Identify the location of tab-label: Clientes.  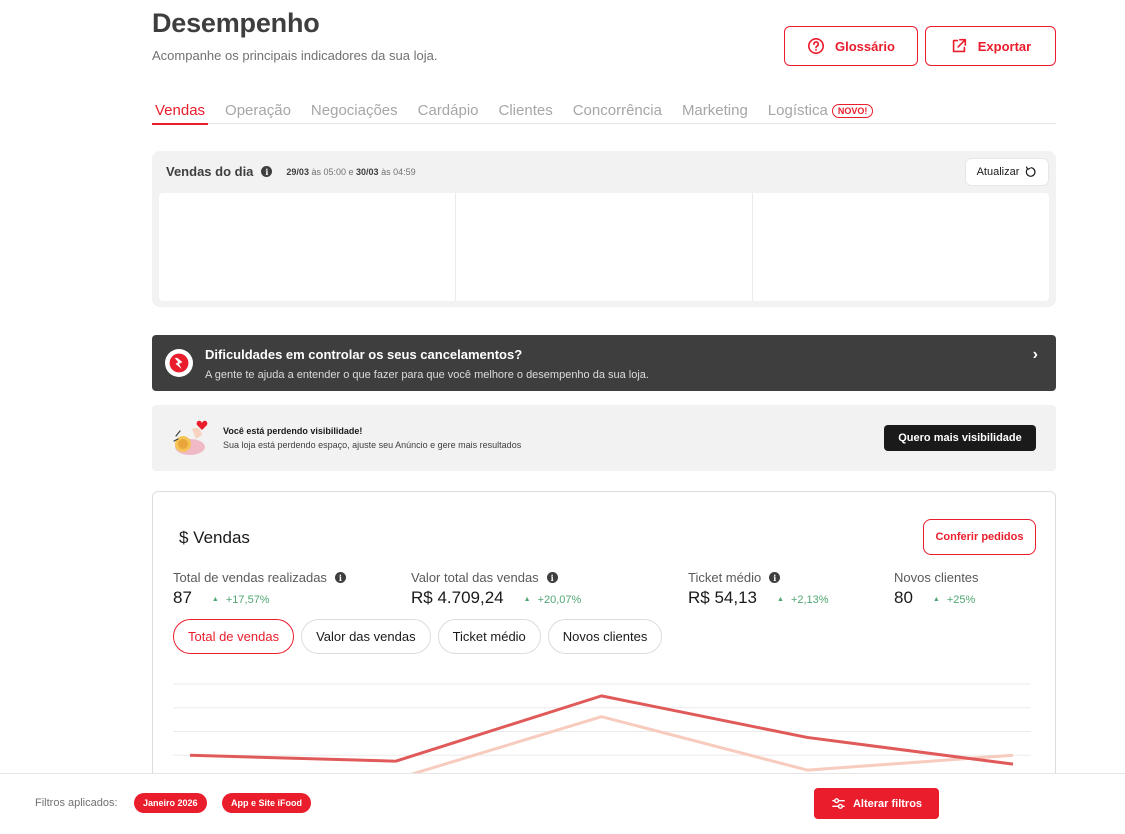
(525, 110).